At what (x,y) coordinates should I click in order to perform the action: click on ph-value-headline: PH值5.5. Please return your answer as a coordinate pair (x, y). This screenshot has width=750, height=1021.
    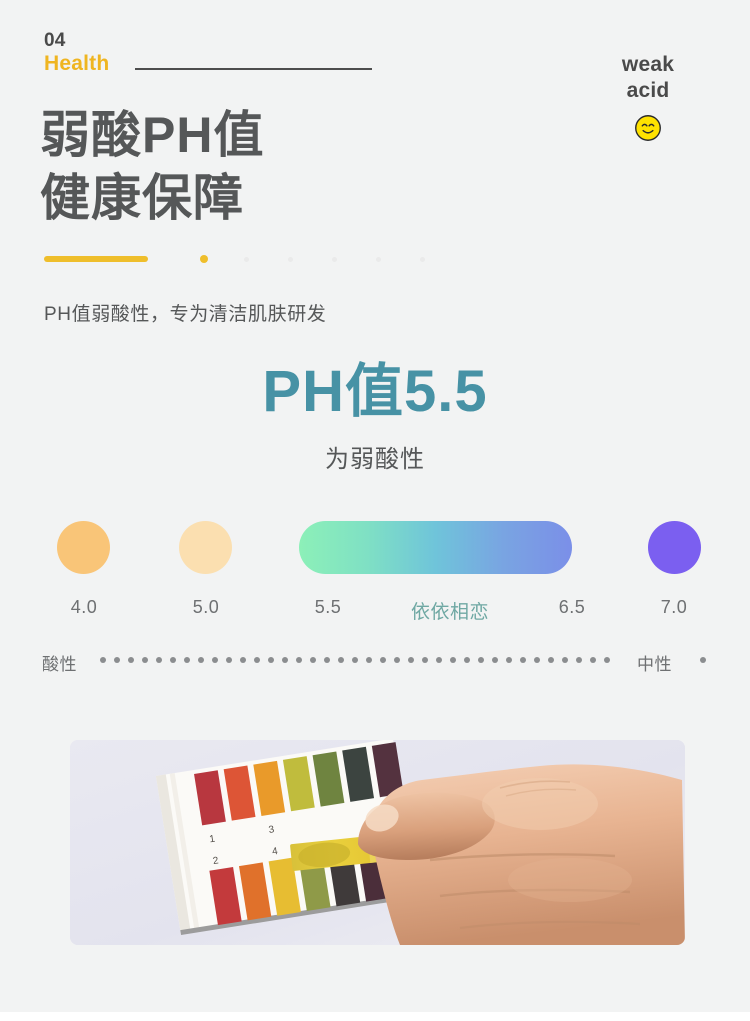
    Looking at the image, I should click on (375, 391).